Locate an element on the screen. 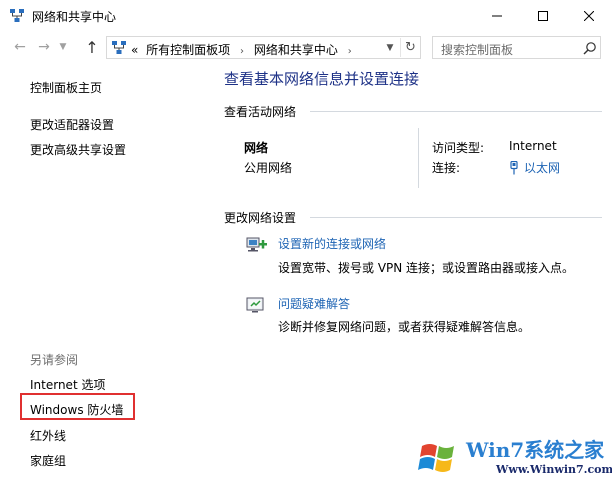 The height and width of the screenshot is (486, 612). navigation-bar: ← → ▼ ↑ « 所有控制面板项 › 网络和共享中心 › ▼ ↻ 搜索控制面板 is located at coordinates (306, 47).